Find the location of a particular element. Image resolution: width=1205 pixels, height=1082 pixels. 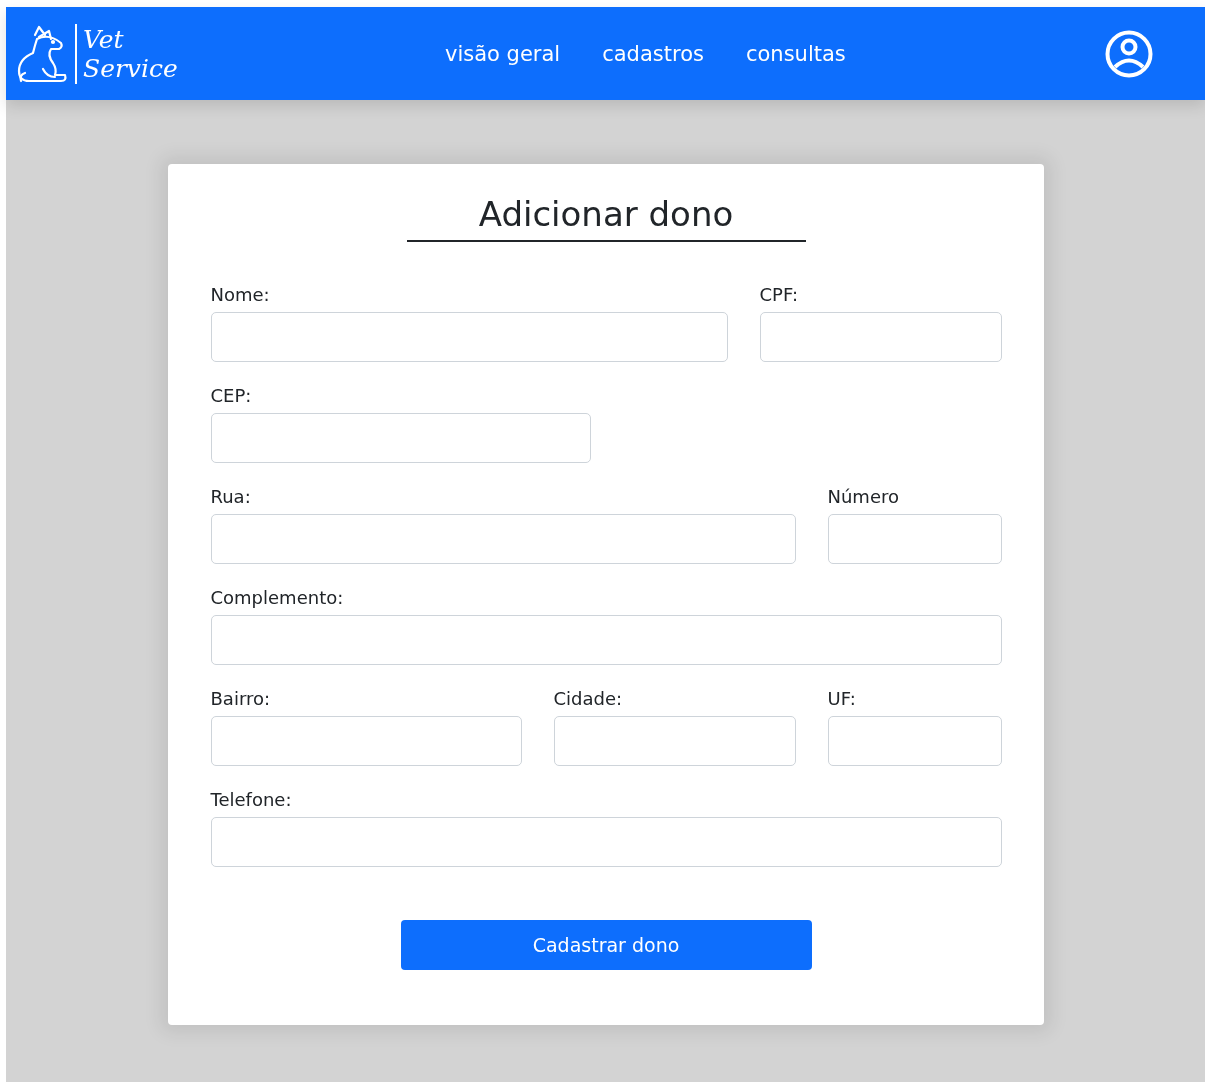

field-label: CPF: is located at coordinates (779, 295).